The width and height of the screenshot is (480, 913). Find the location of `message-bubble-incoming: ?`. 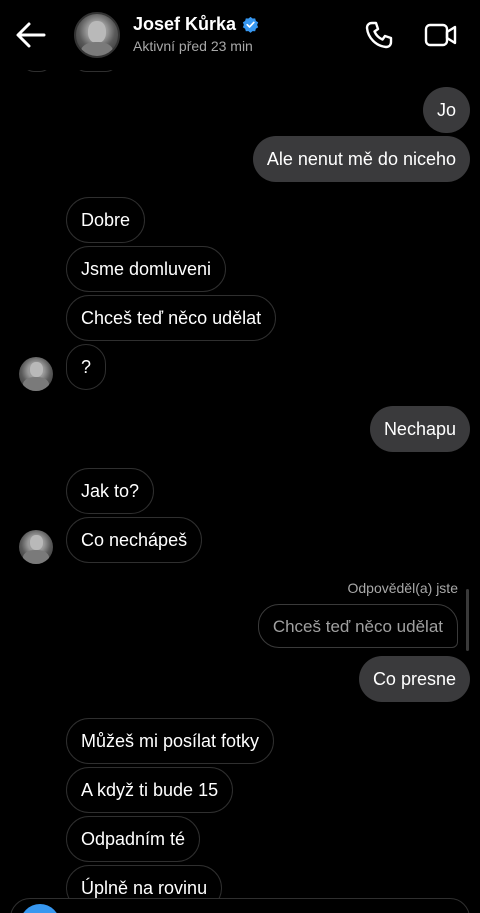

message-bubble-incoming: ? is located at coordinates (86, 367).